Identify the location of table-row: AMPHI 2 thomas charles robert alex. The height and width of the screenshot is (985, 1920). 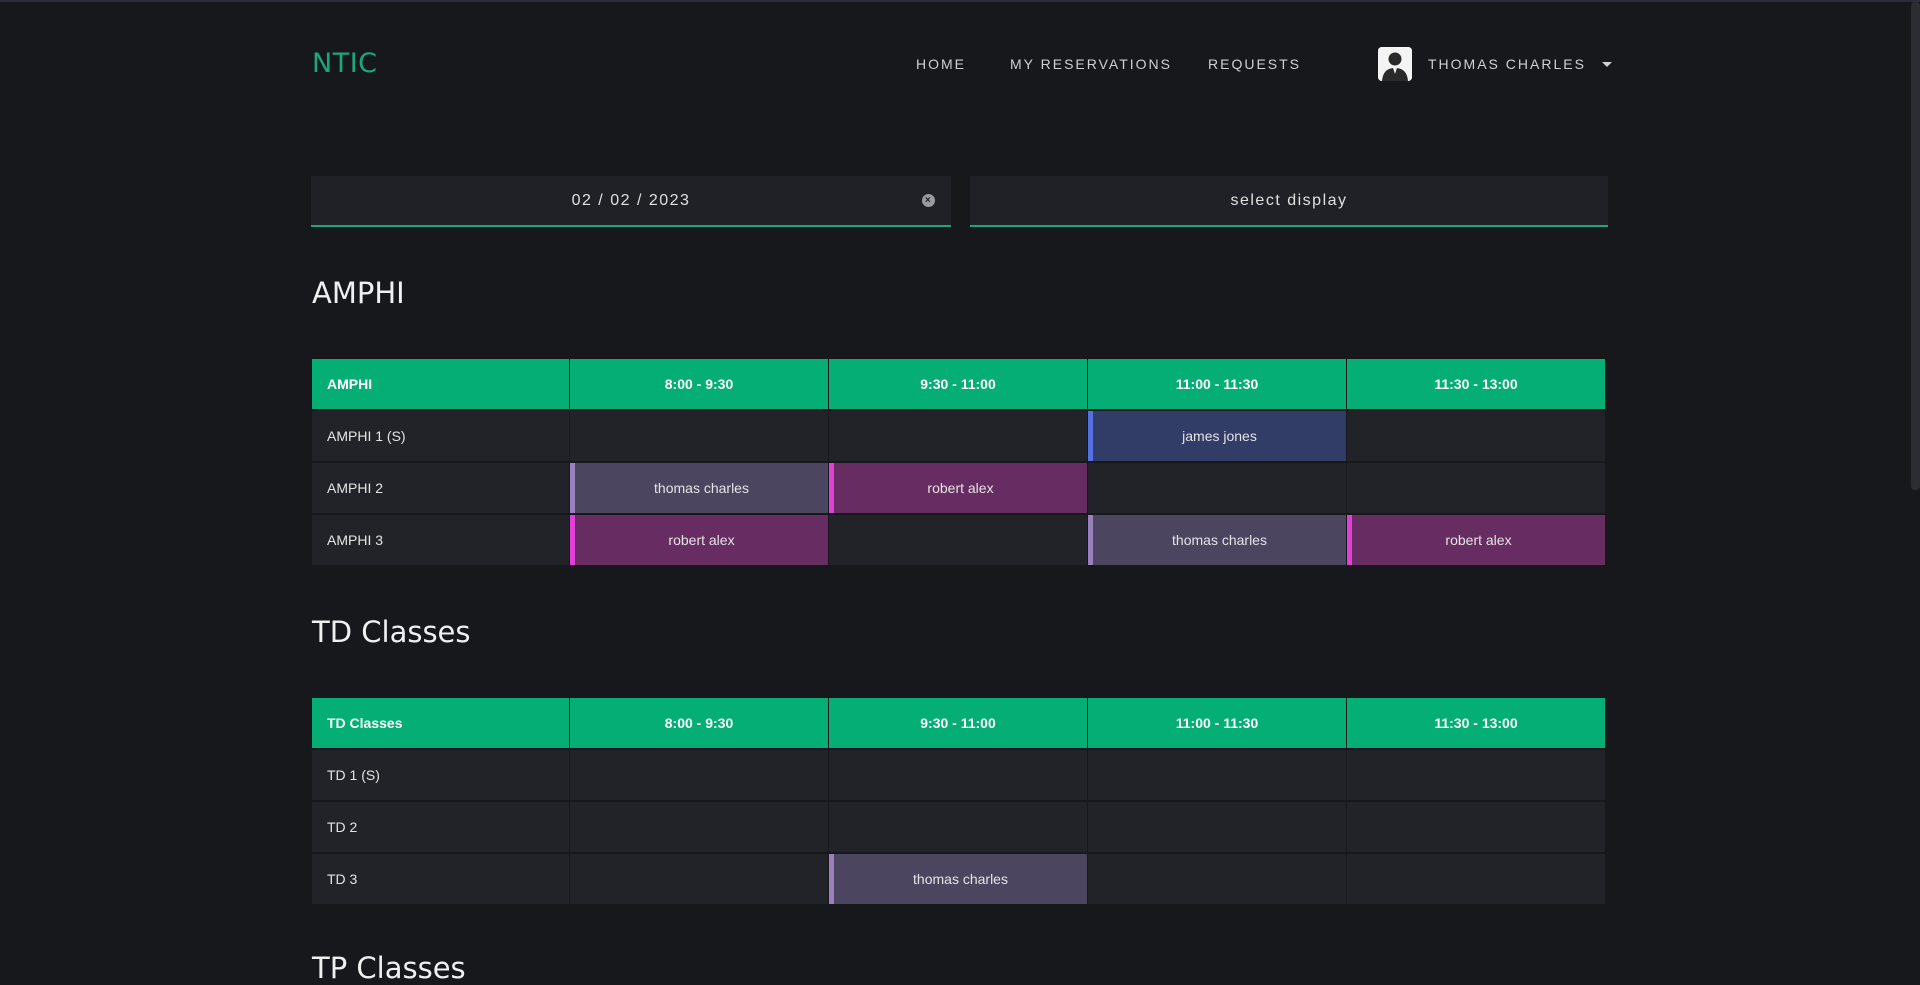
(959, 489).